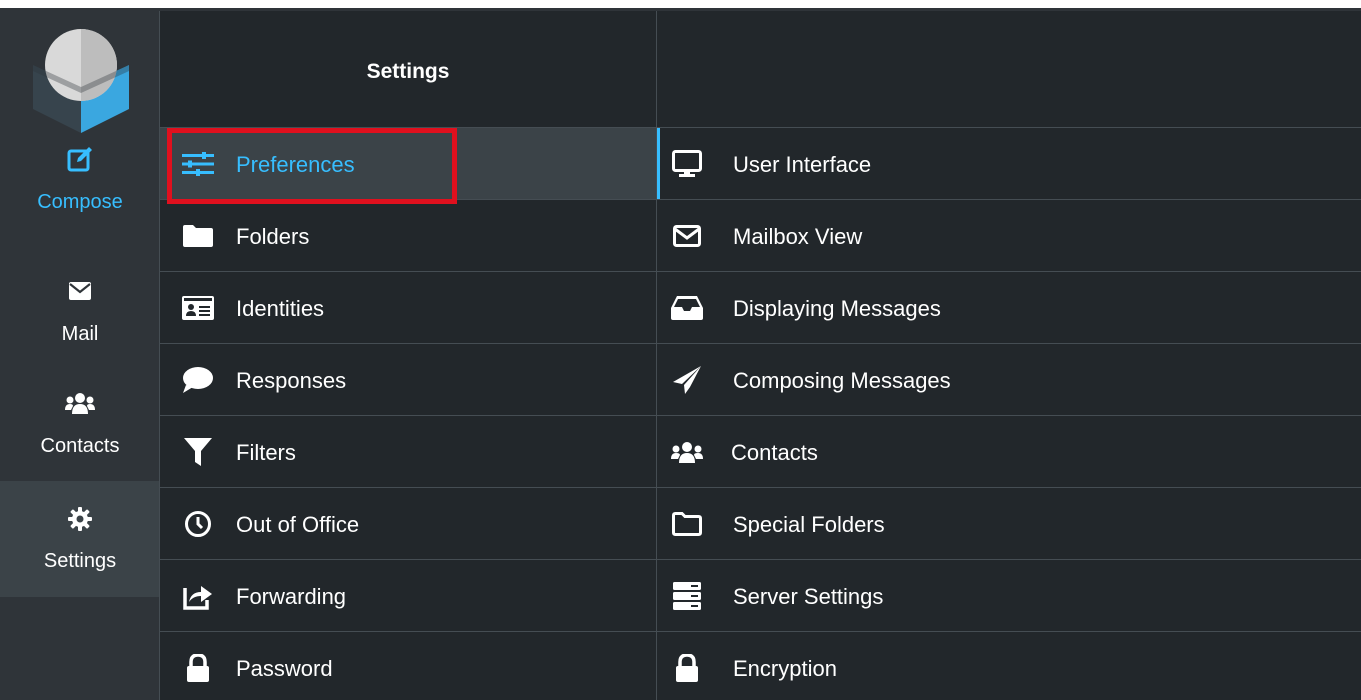  I want to click on pref-item-mailbox-view: Mailbox View, so click(1009, 236).